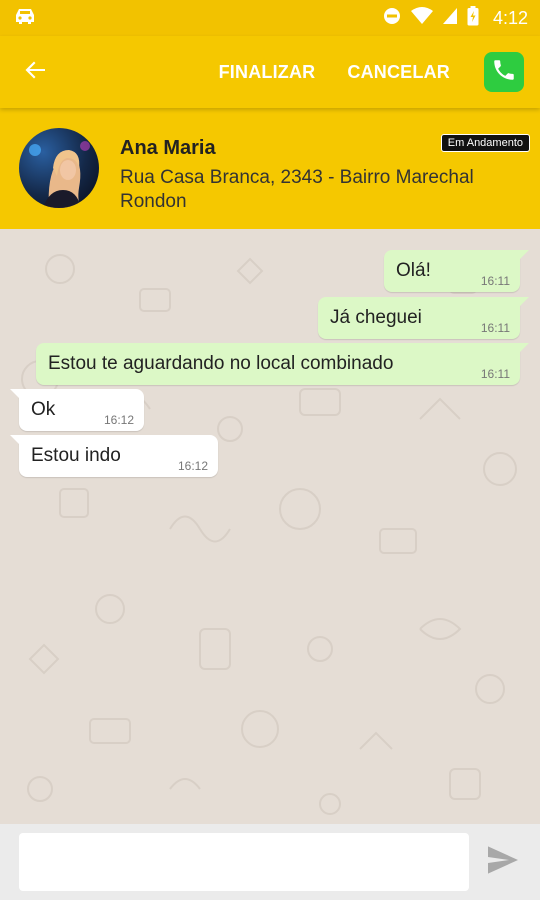  What do you see at coordinates (43, 409) in the screenshot?
I see `message-text: Ok` at bounding box center [43, 409].